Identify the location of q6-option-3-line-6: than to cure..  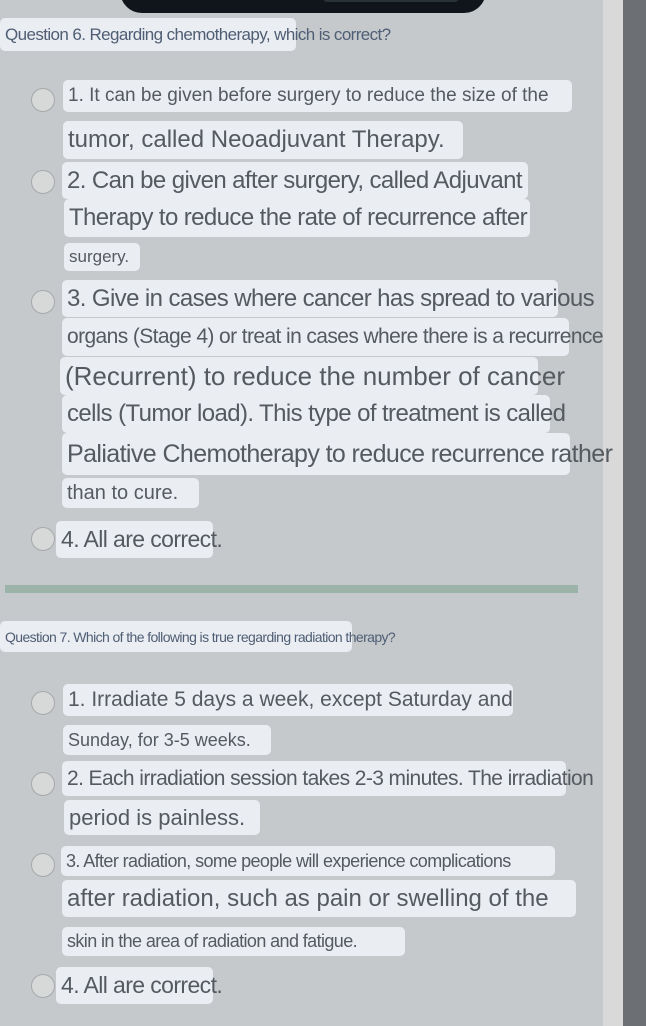
(130, 493).